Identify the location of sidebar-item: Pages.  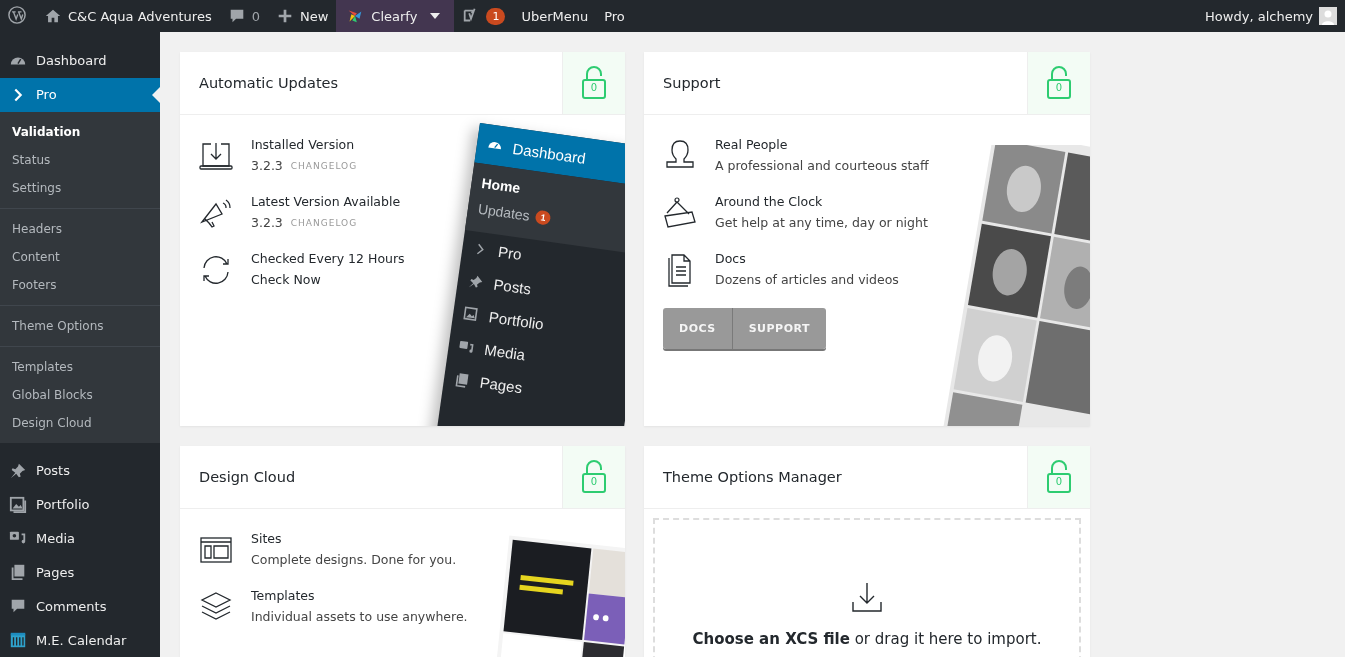
(80, 572).